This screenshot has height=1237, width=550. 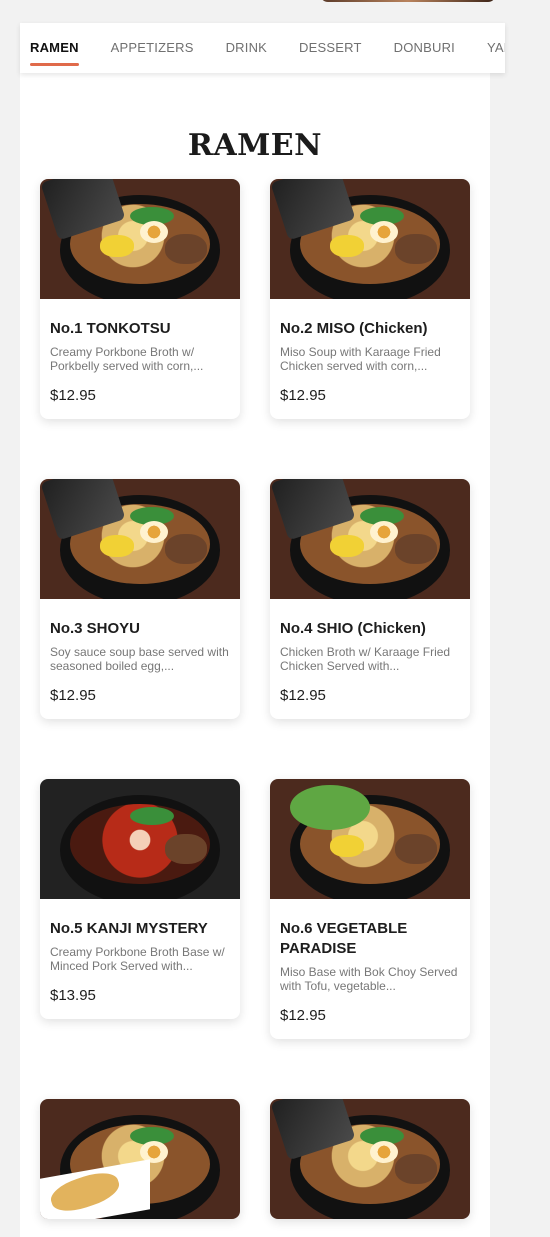 I want to click on item-price: $13.95, so click(x=73, y=995).